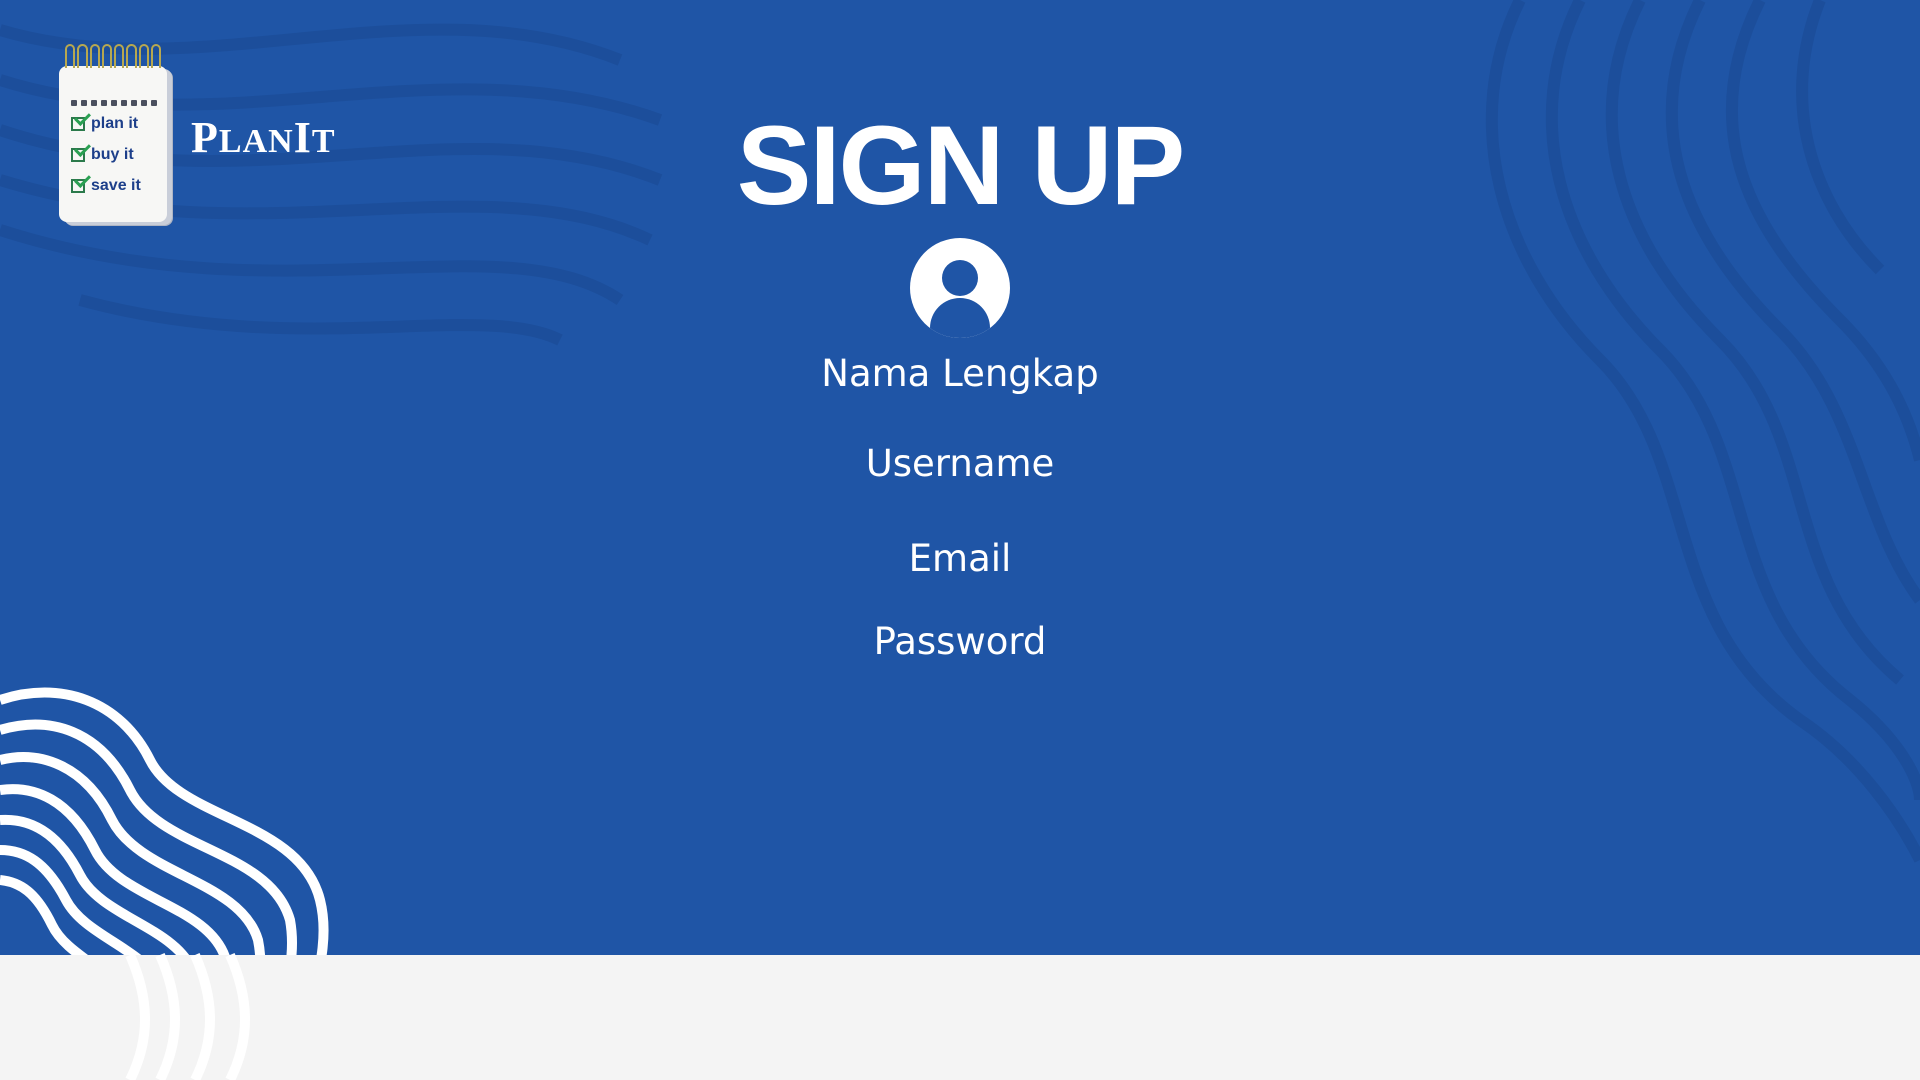 This screenshot has height=1080, width=1920. Describe the element at coordinates (960, 1017) in the screenshot. I see `footer-band` at that location.